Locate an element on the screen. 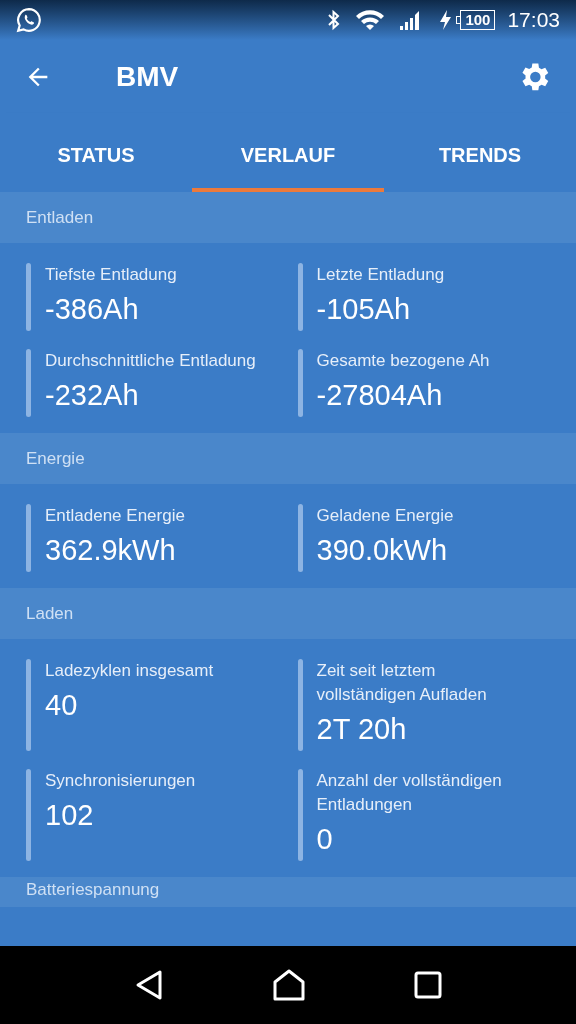 This screenshot has height=1024, width=576. section-header: Laden is located at coordinates (288, 613).